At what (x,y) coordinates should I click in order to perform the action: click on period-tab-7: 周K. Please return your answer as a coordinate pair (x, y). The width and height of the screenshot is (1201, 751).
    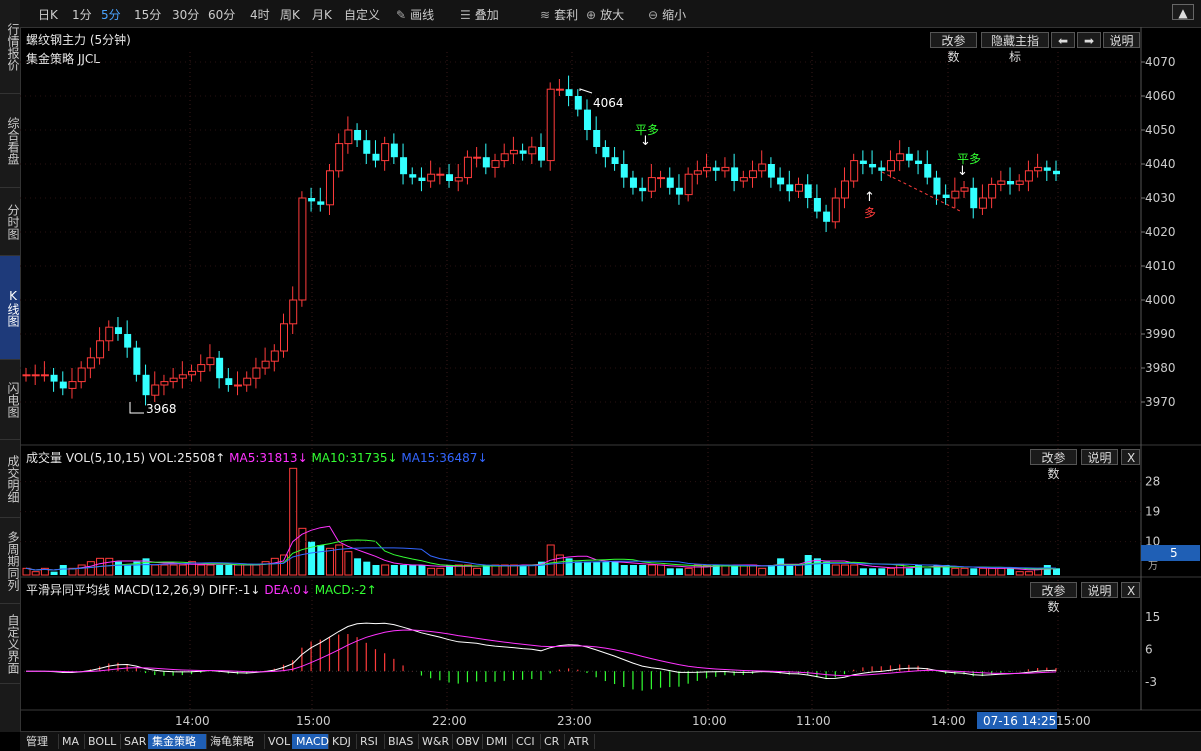
    Looking at the image, I should click on (290, 14).